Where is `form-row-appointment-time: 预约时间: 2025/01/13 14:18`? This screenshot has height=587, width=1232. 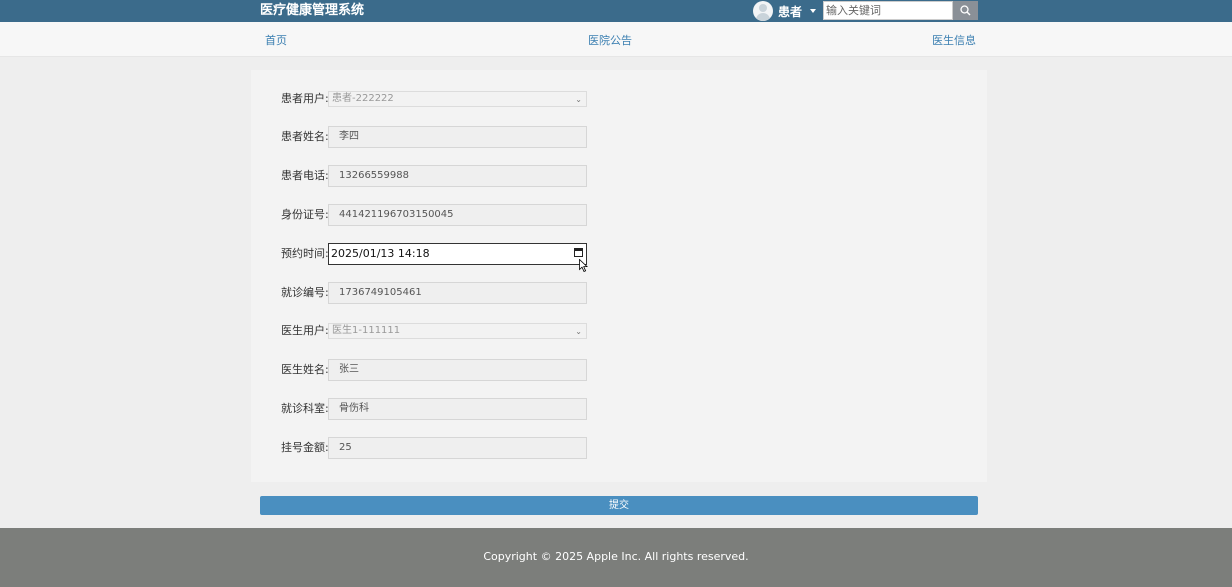
form-row-appointment-time: 预约时间: 2025/01/13 14:18 is located at coordinates (619, 254).